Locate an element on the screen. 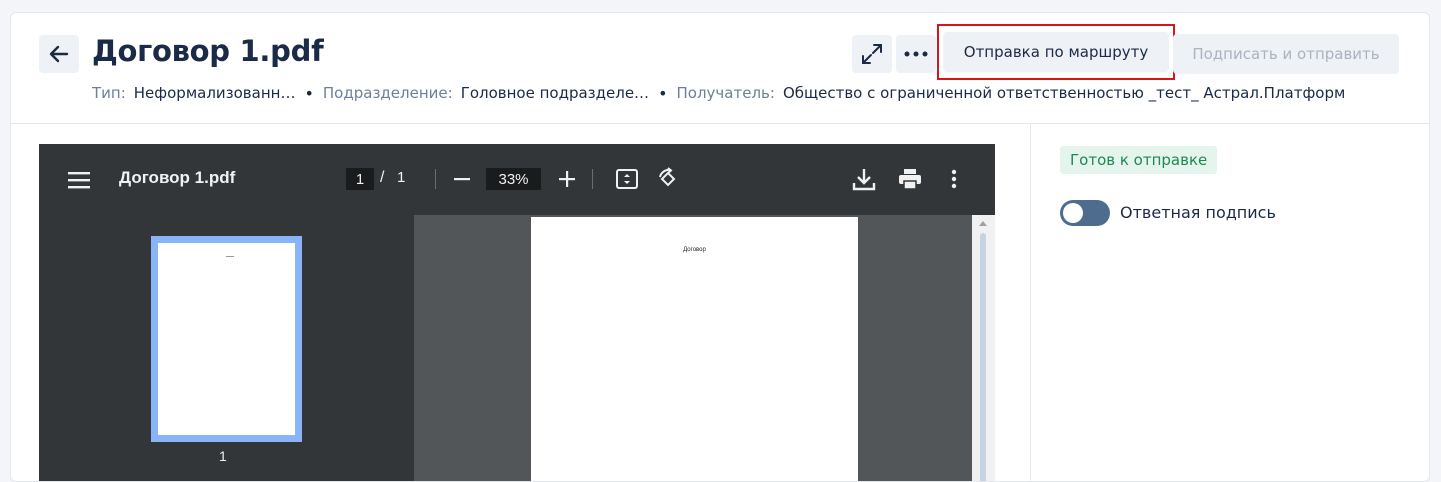 Image resolution: width=1441 pixels, height=482 pixels. zoom-in-button is located at coordinates (567, 179).